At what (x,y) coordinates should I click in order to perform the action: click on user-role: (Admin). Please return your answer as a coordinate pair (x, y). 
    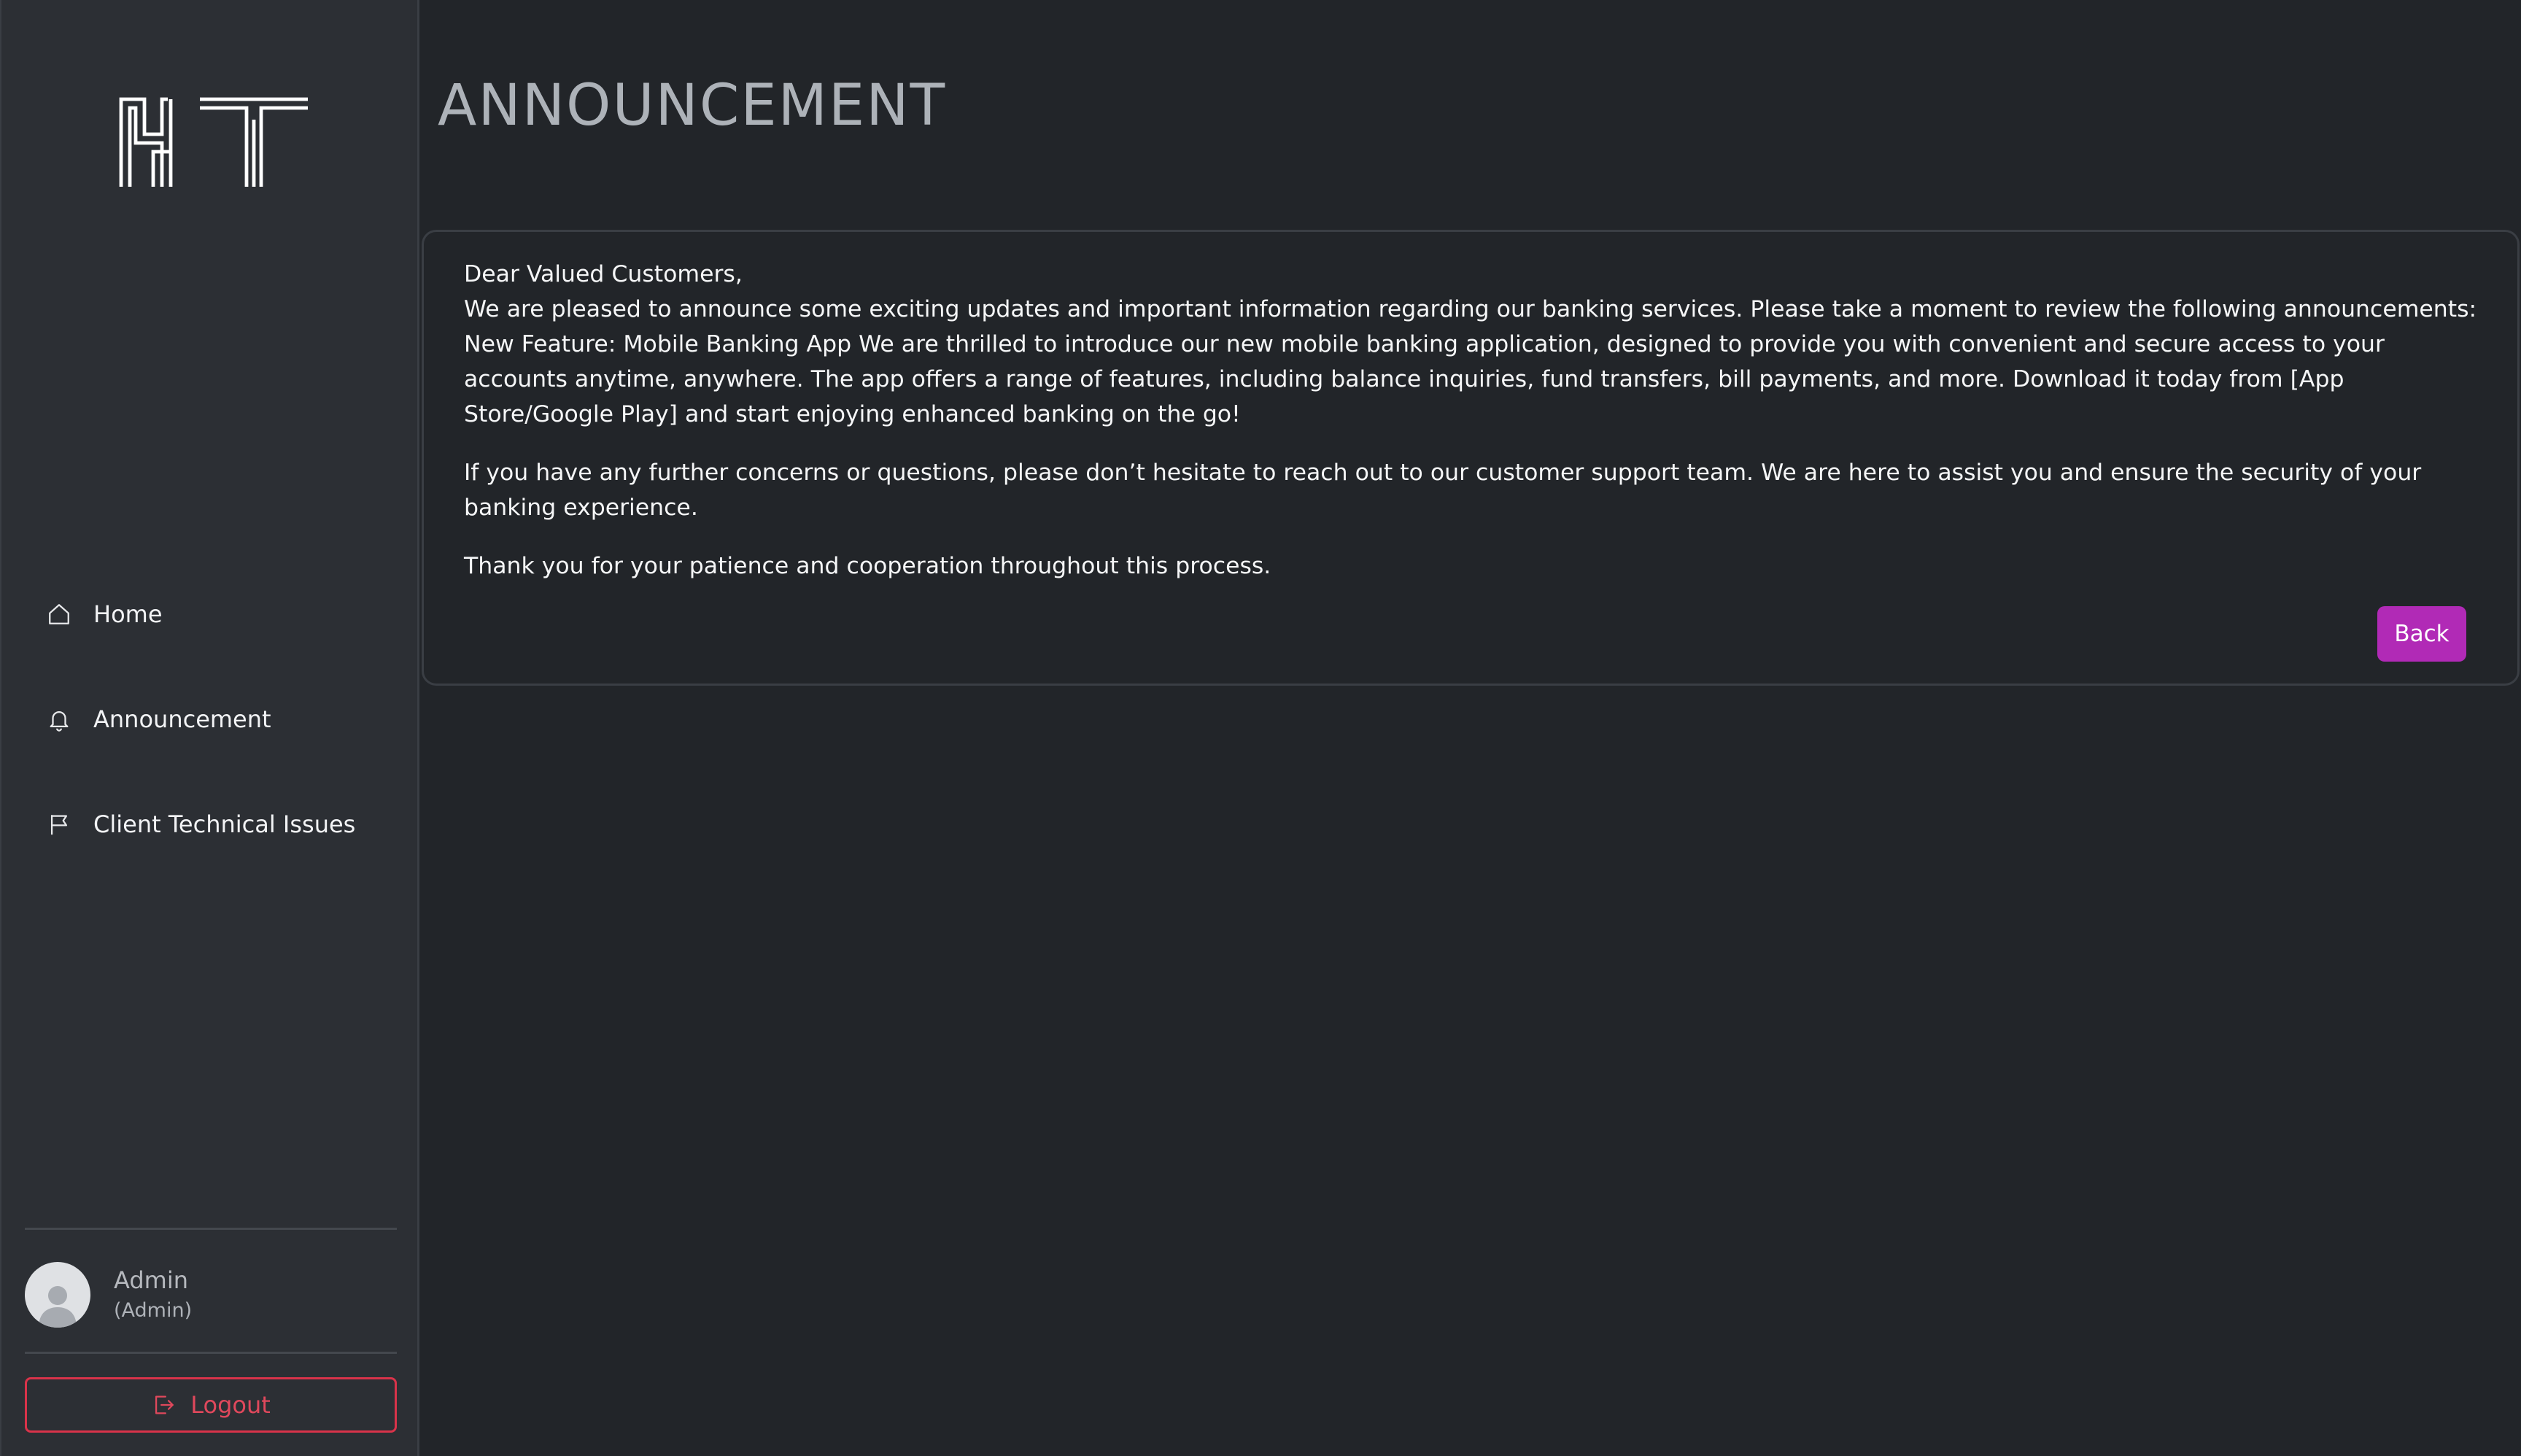
    Looking at the image, I should click on (153, 1310).